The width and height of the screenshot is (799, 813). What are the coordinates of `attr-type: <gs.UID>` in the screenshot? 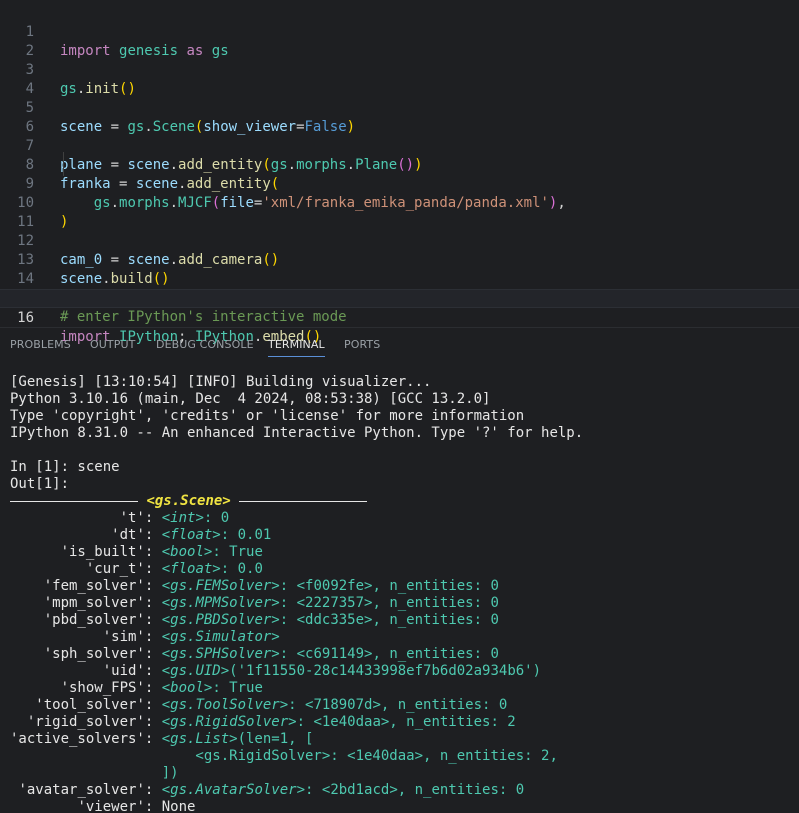 It's located at (195, 671).